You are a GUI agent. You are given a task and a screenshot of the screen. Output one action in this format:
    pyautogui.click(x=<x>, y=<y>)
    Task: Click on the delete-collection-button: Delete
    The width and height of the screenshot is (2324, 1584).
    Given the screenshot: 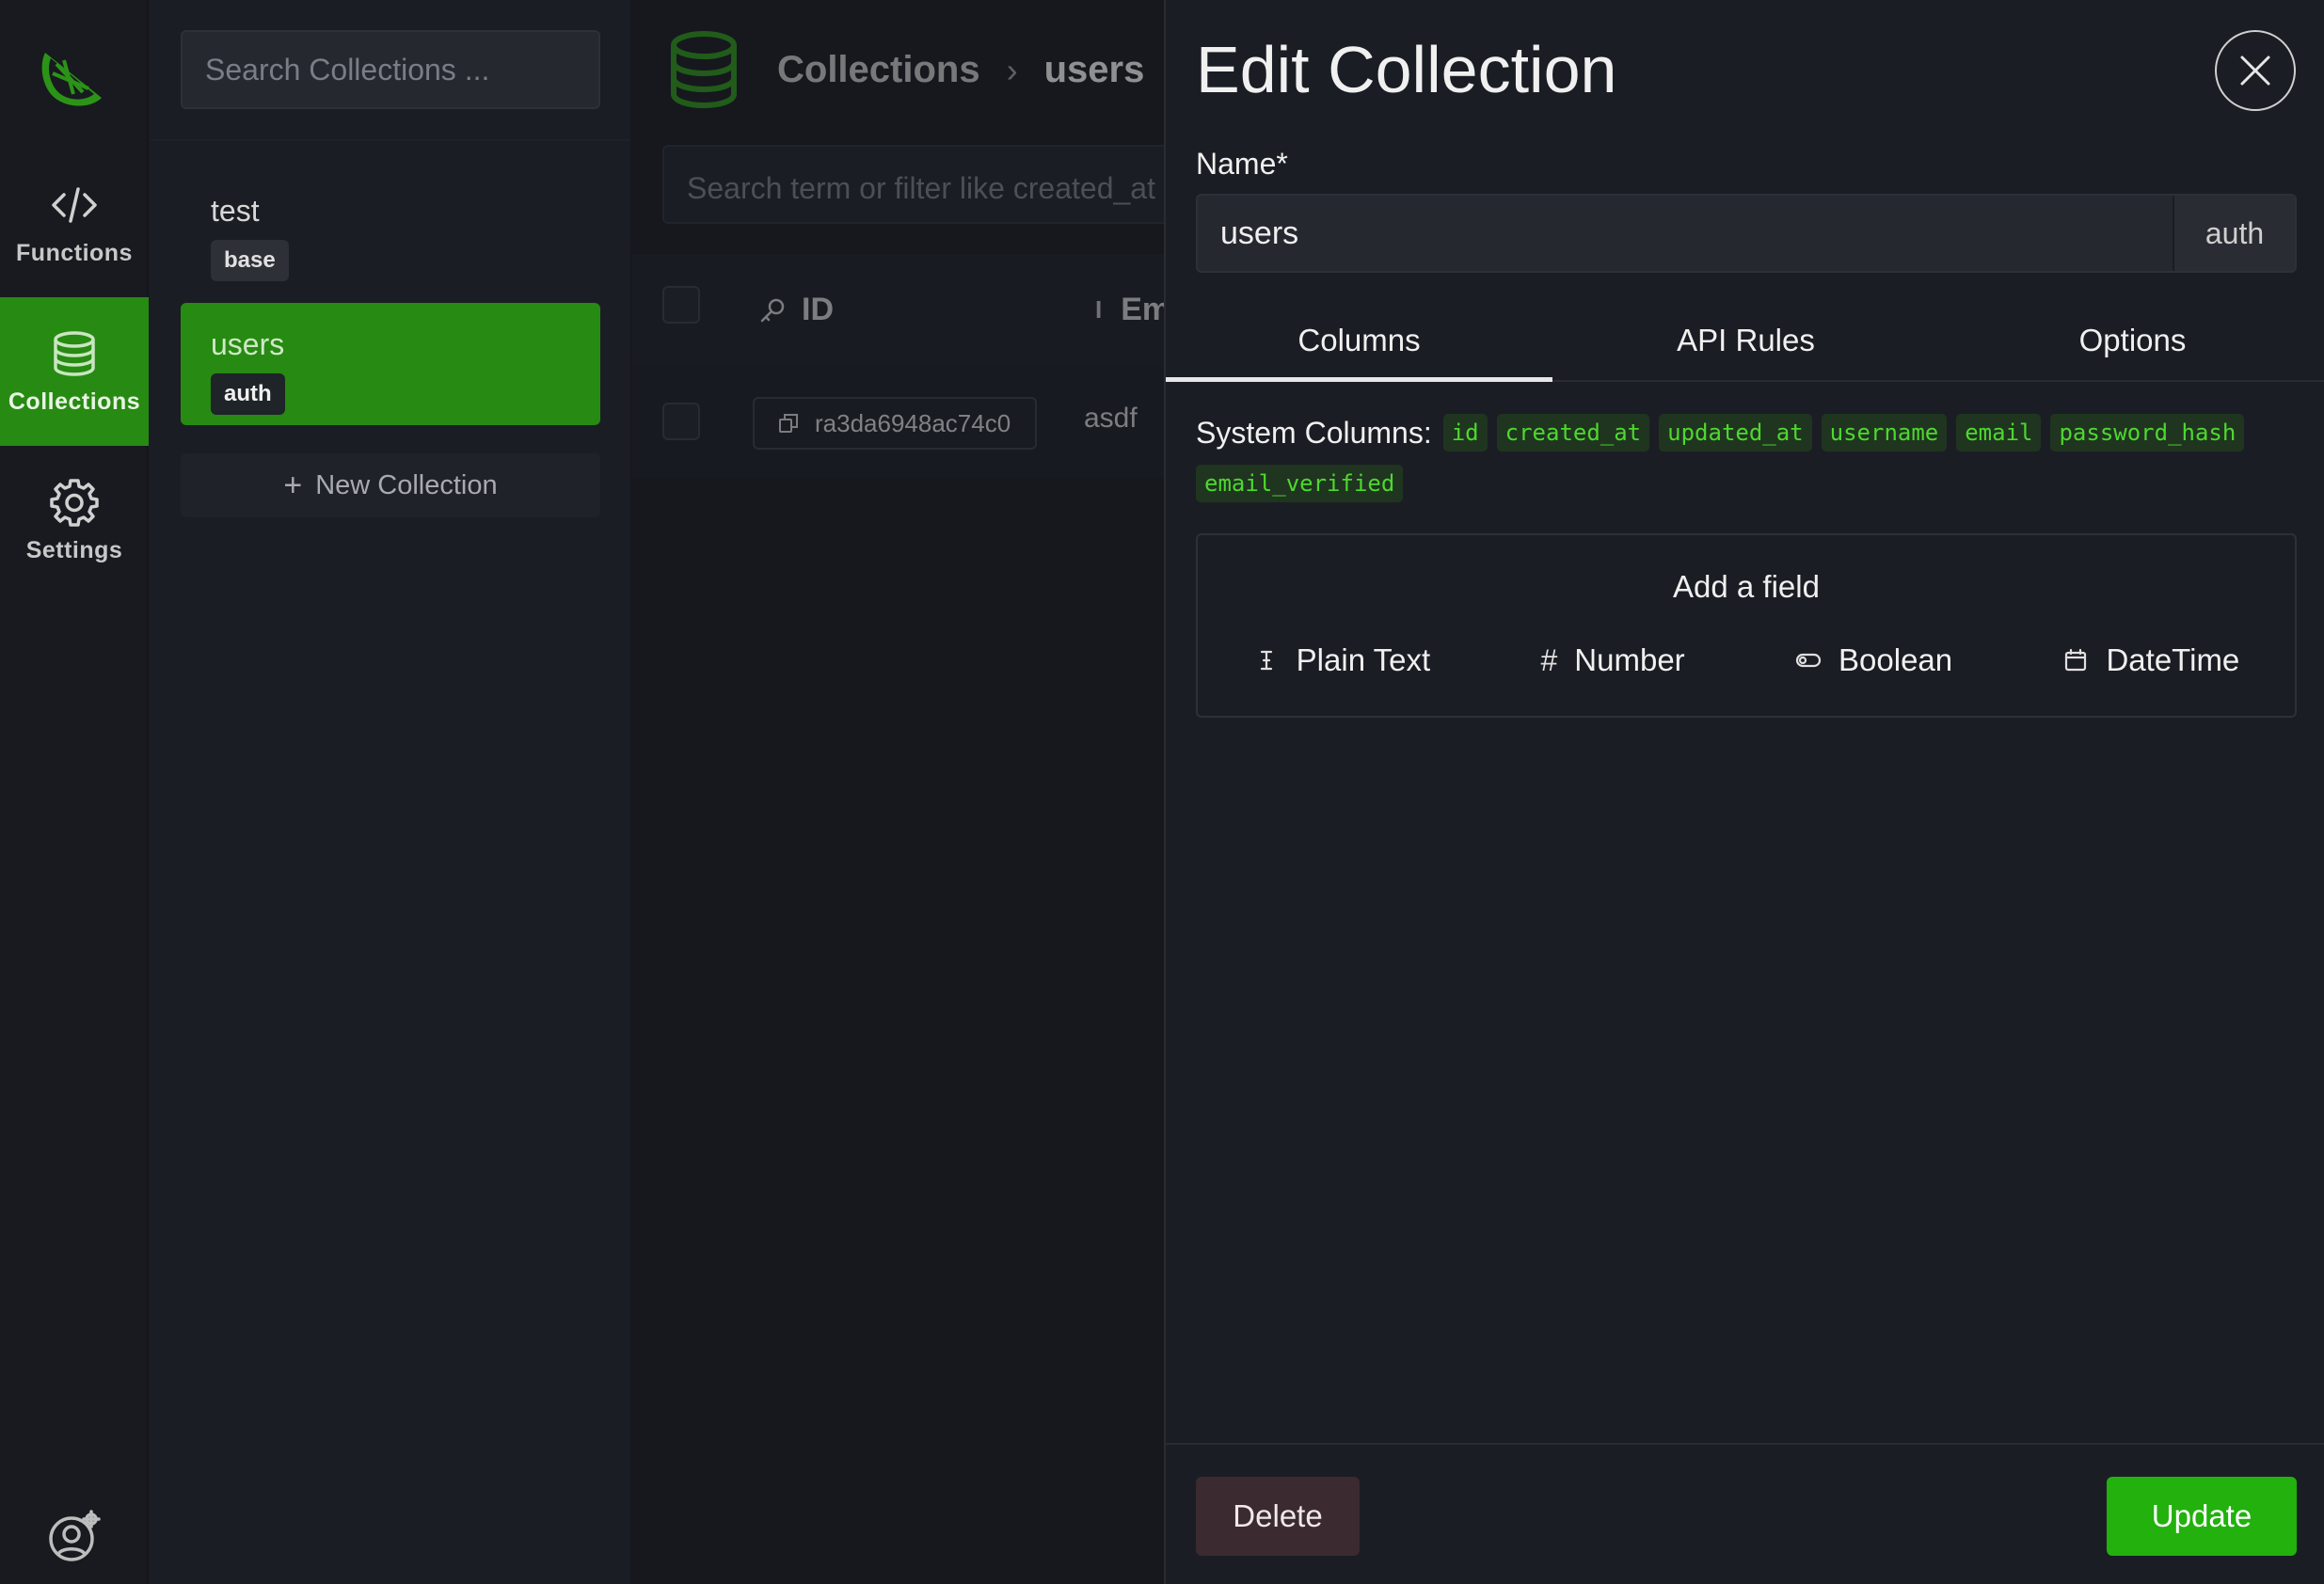 What is the action you would take?
    pyautogui.click(x=1278, y=1517)
    